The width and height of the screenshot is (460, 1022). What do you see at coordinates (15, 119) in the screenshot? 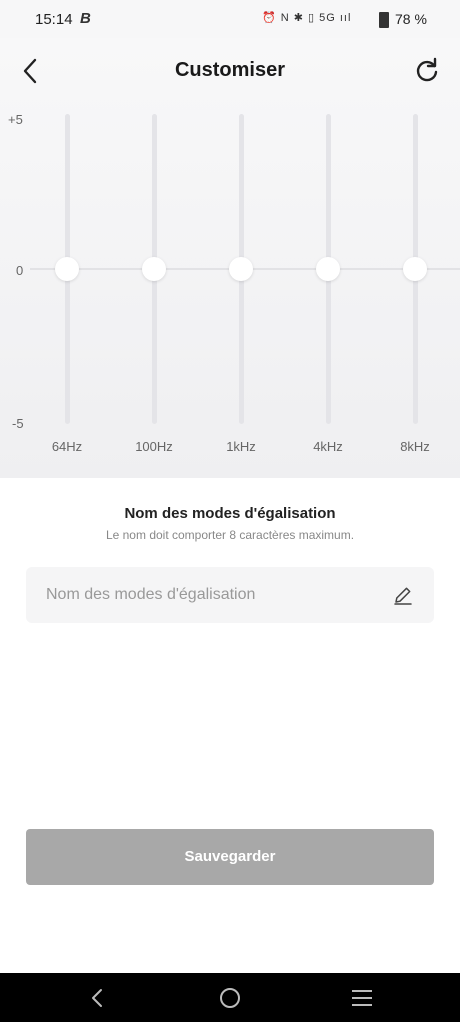
I see `scale-max-label: +5` at bounding box center [15, 119].